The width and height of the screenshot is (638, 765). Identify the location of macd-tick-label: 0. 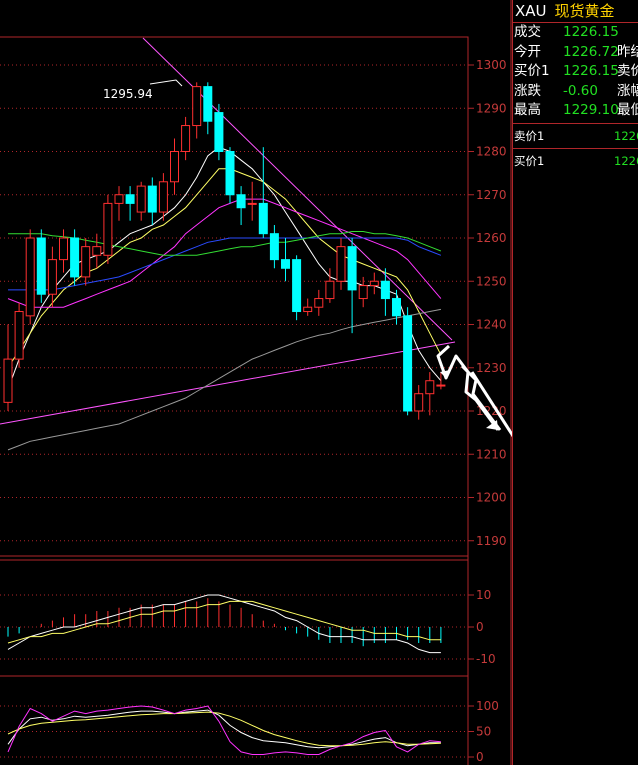
(480, 627).